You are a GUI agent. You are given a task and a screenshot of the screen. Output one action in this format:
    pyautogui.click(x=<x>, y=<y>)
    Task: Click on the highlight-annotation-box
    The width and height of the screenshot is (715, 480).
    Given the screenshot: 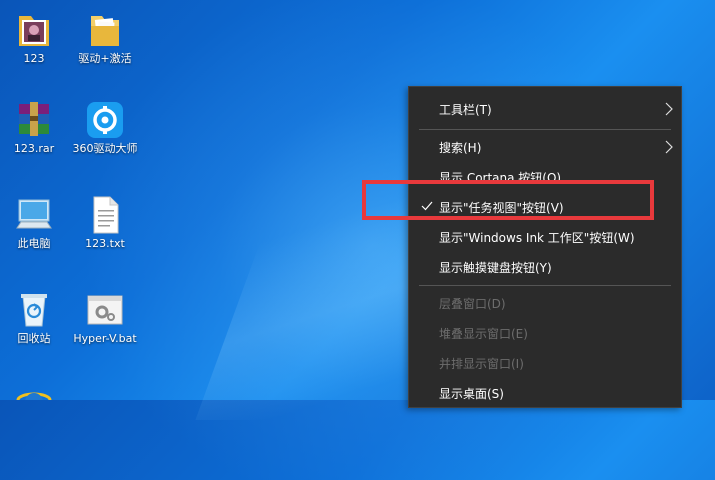 What is the action you would take?
    pyautogui.click(x=508, y=200)
    